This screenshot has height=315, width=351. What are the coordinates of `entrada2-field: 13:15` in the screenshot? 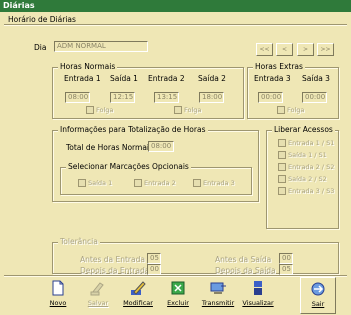 It's located at (166, 97).